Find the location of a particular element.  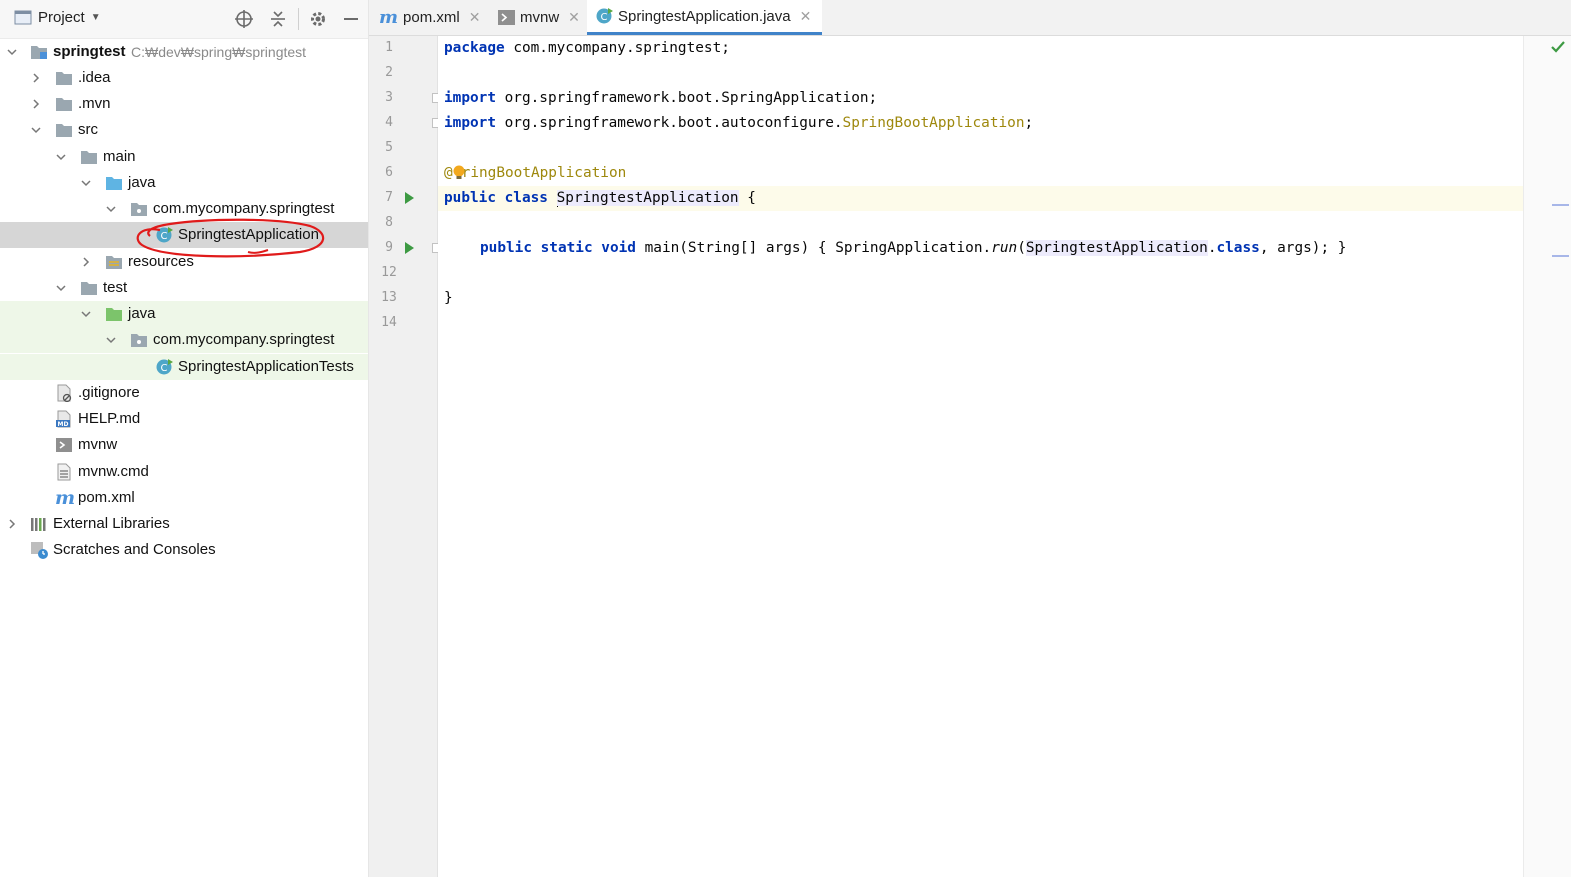

tree-item-main-java: java is located at coordinates (184, 183).